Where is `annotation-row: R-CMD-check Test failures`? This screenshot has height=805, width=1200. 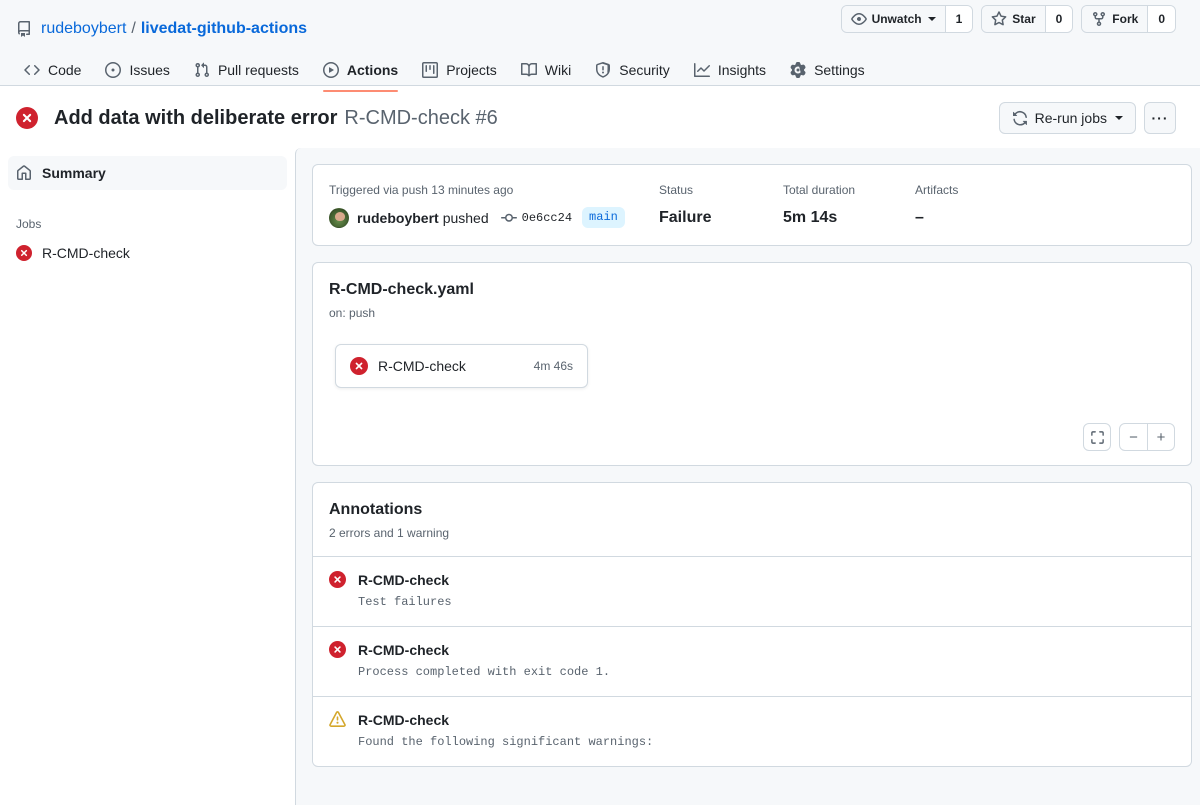 annotation-row: R-CMD-check Test failures is located at coordinates (752, 591).